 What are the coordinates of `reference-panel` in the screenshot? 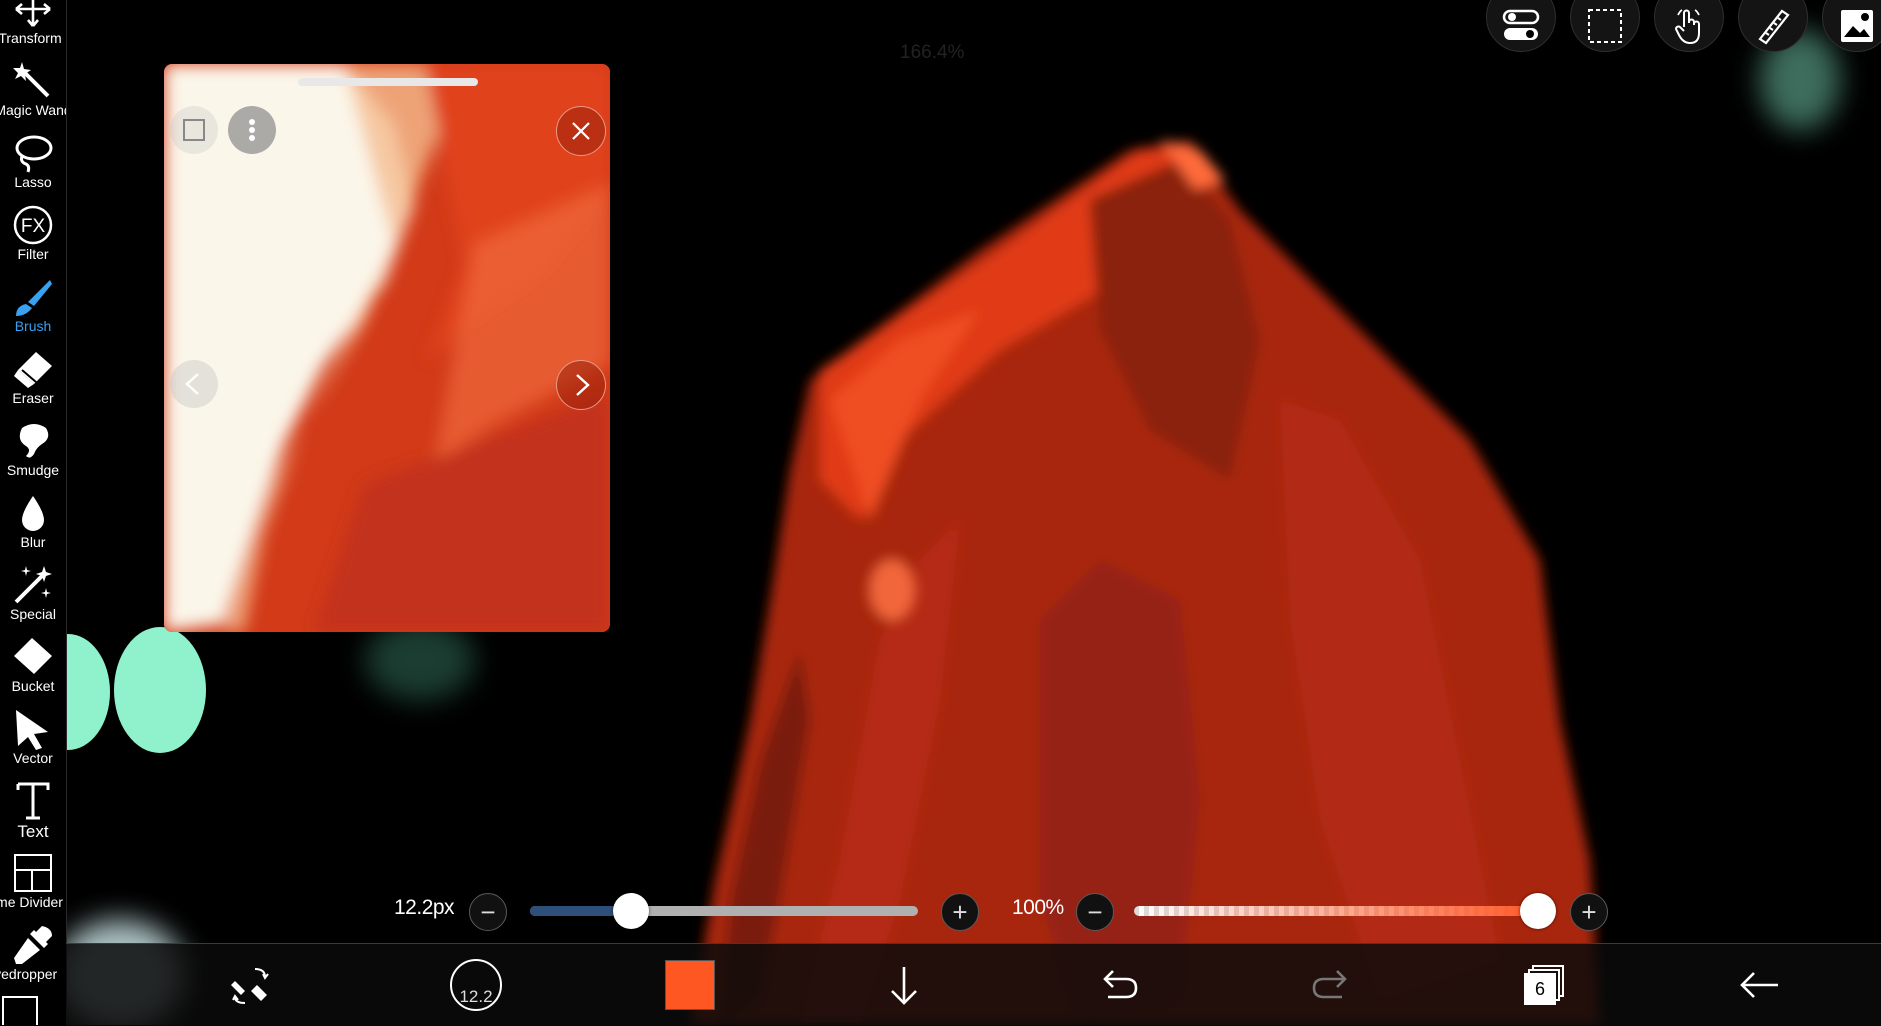 It's located at (387, 348).